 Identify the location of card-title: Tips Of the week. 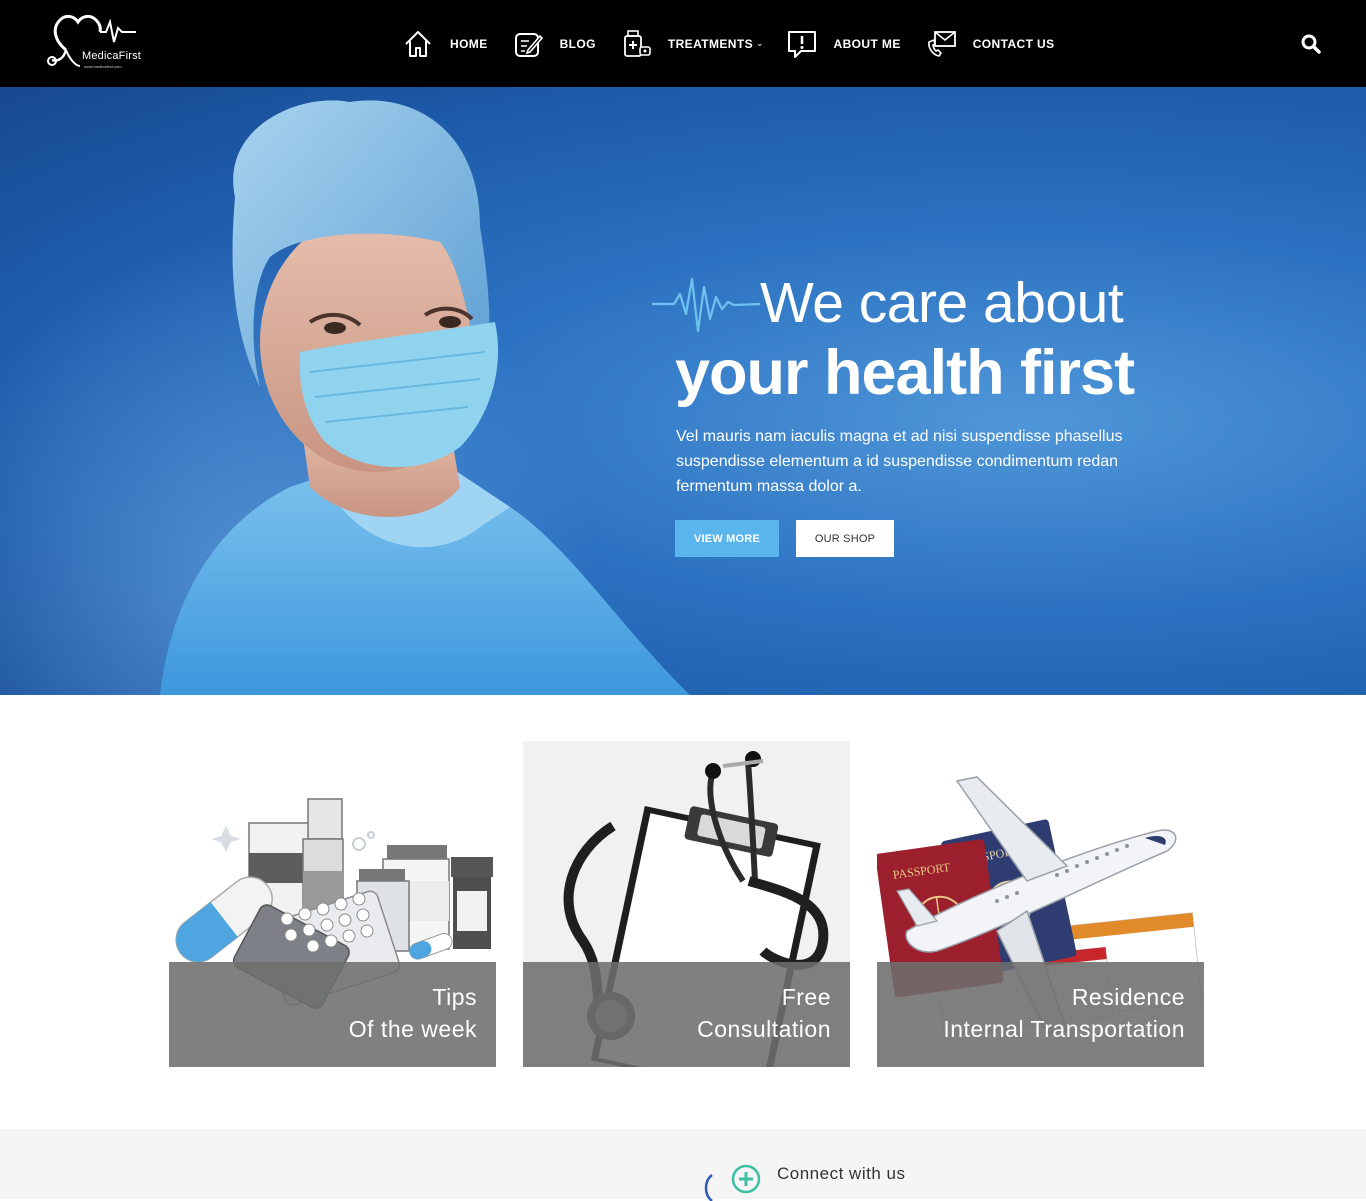
(413, 1013).